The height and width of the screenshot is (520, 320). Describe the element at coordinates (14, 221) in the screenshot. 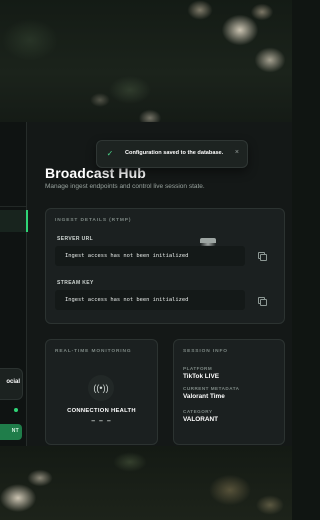

I see `sidebar-item-active` at that location.